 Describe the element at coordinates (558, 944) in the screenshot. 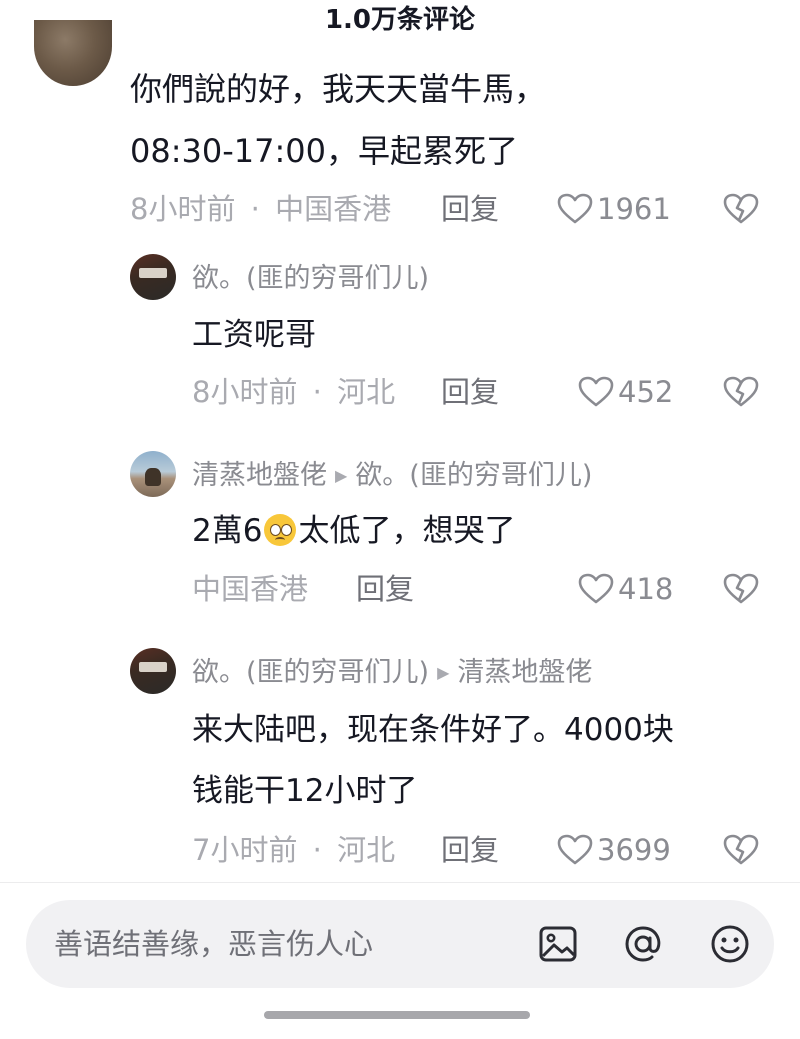

I see `image-icon` at that location.